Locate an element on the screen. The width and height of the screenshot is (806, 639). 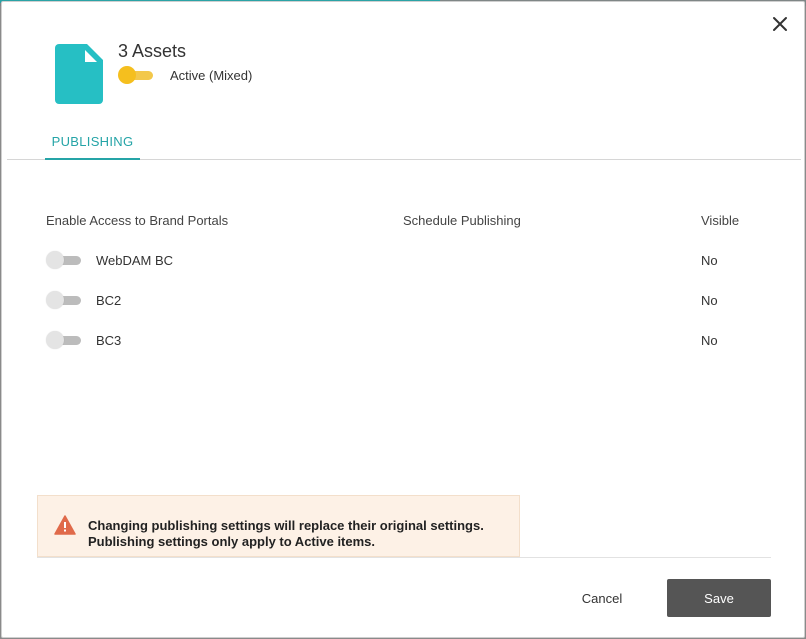
warning-triangle-icon is located at coordinates (65, 525).